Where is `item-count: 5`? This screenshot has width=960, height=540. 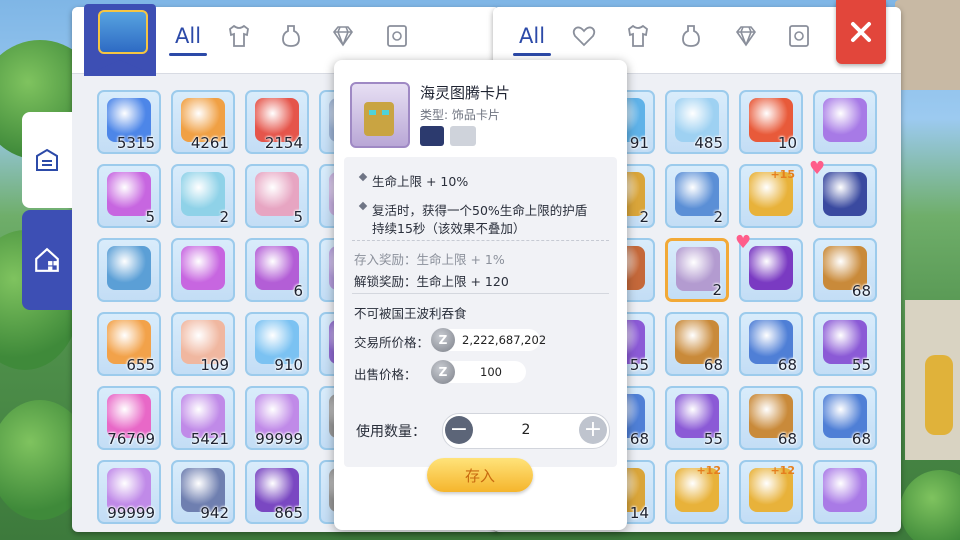 item-count: 5 is located at coordinates (298, 217).